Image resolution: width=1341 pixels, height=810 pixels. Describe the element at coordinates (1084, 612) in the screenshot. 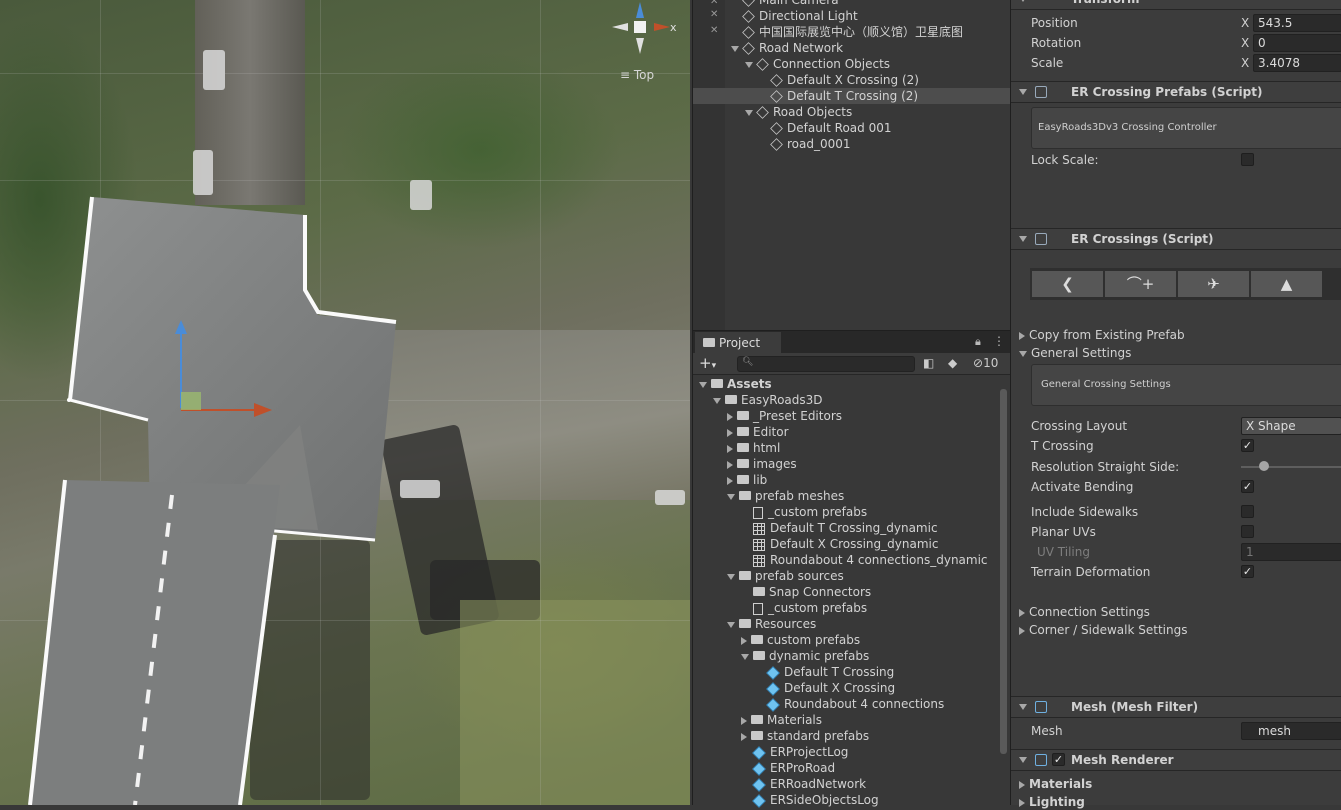

I see `connection-settings-foldout: Connection Settings` at that location.